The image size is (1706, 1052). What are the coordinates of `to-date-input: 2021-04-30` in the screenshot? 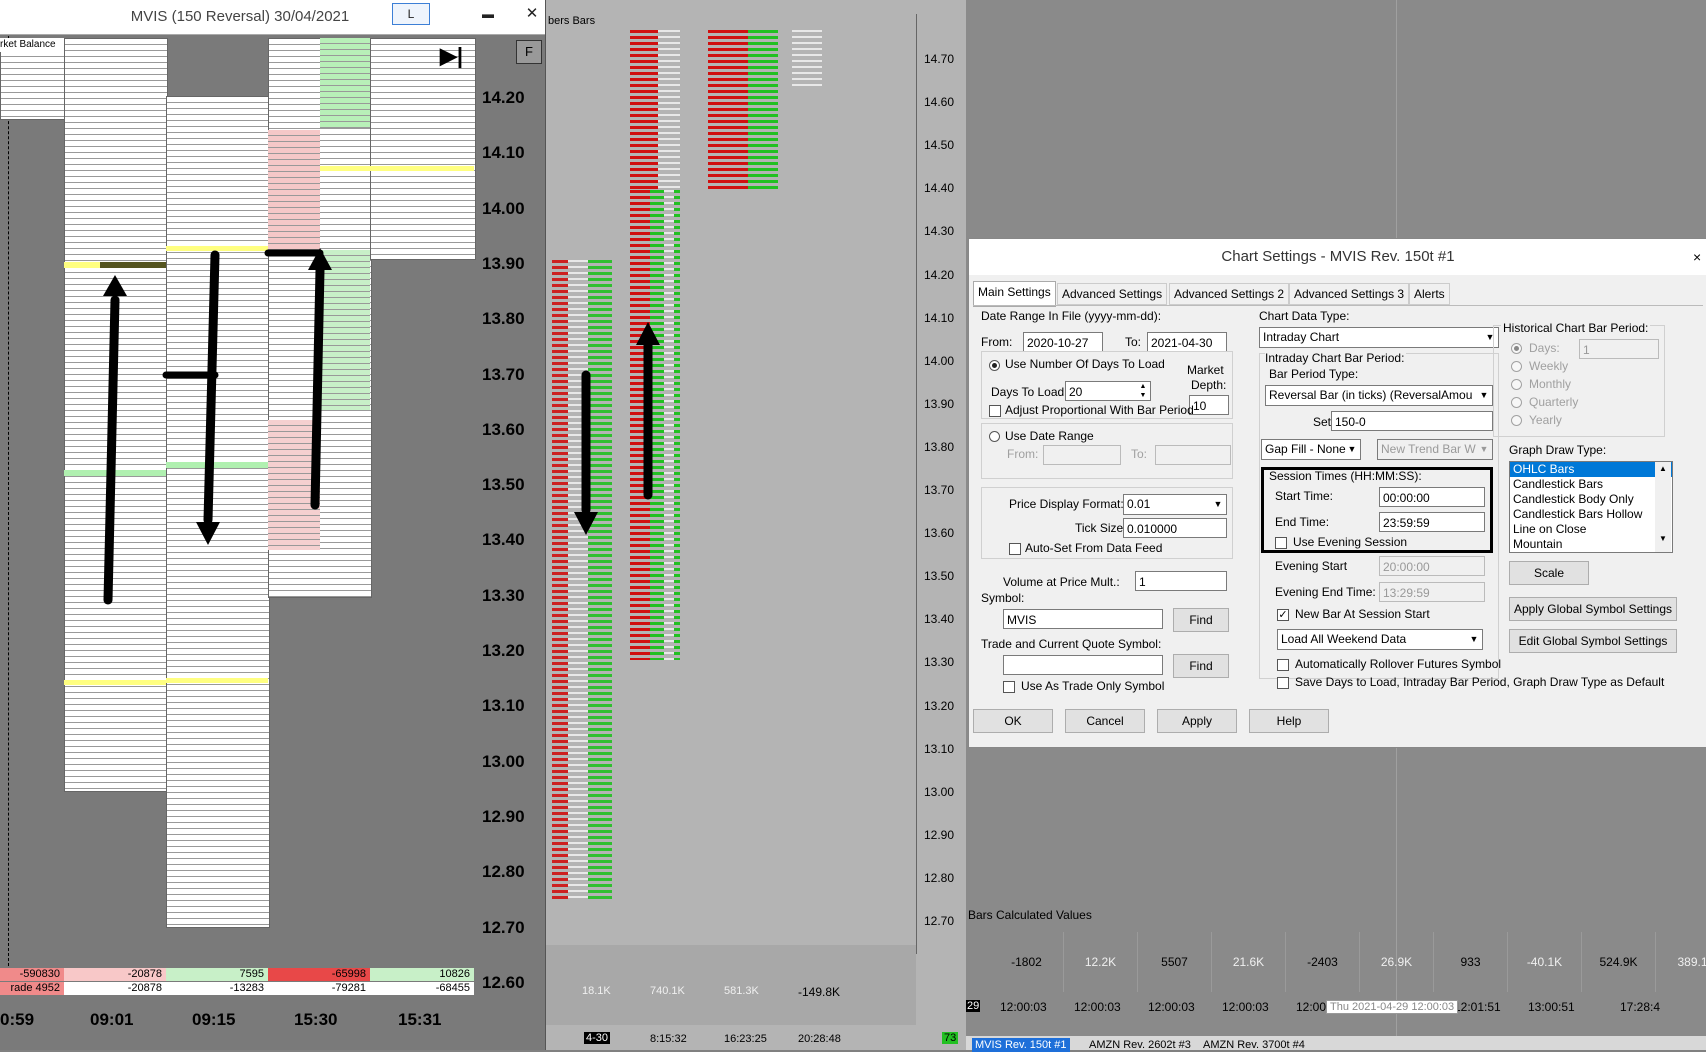 It's located at (1187, 342).